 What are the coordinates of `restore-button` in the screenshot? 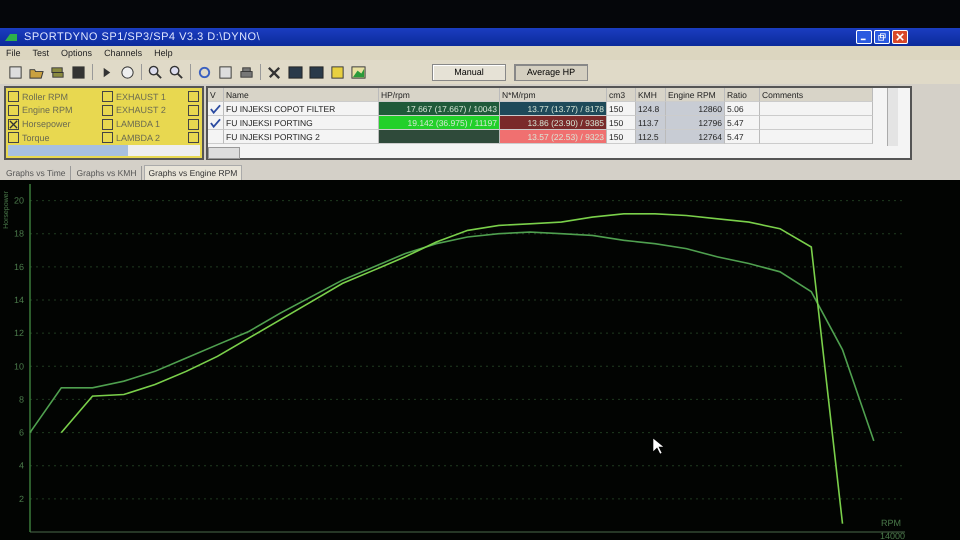 It's located at (882, 37).